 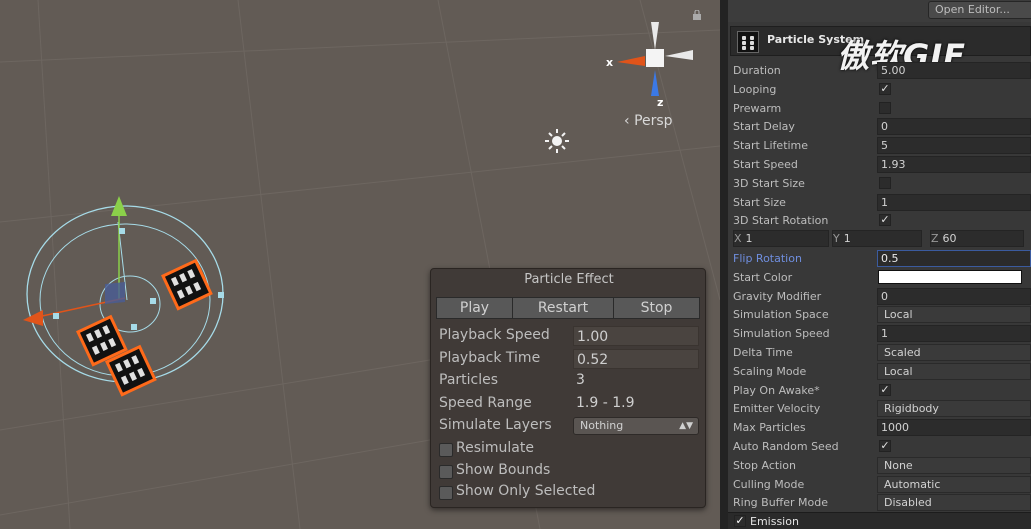 I want to click on duration-field: 5.00, so click(x=954, y=70).